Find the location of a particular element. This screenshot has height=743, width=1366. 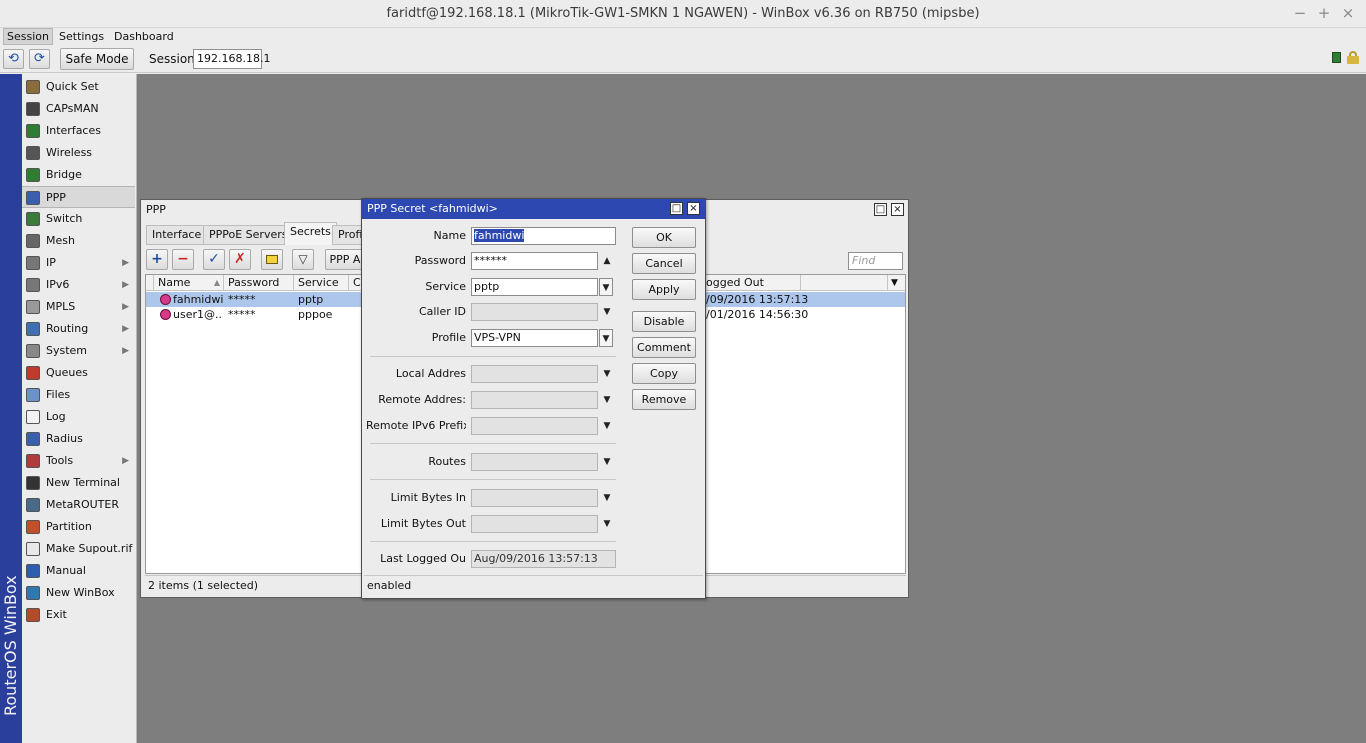

remote-address-field is located at coordinates (534, 400).